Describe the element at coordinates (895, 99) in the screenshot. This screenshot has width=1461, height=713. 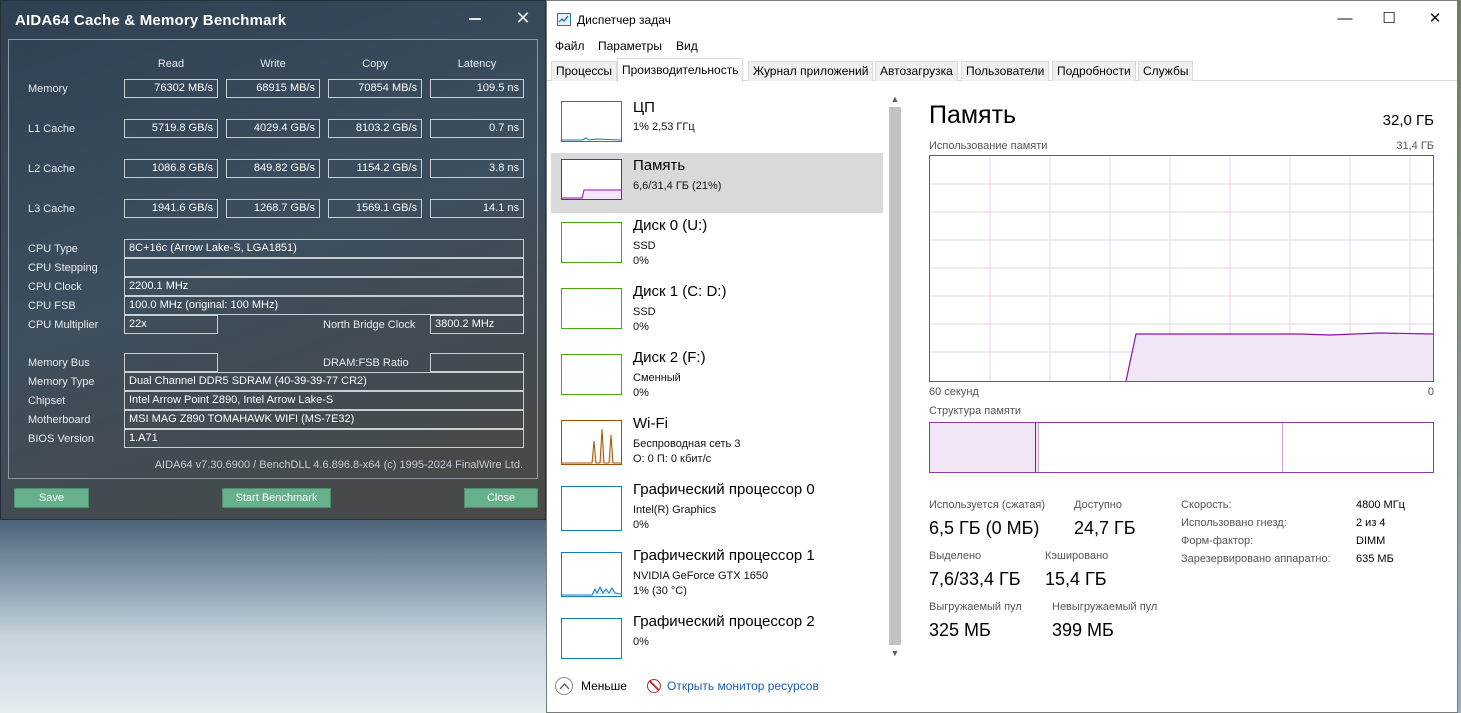
I see `scroll-up-icon: ▲` at that location.